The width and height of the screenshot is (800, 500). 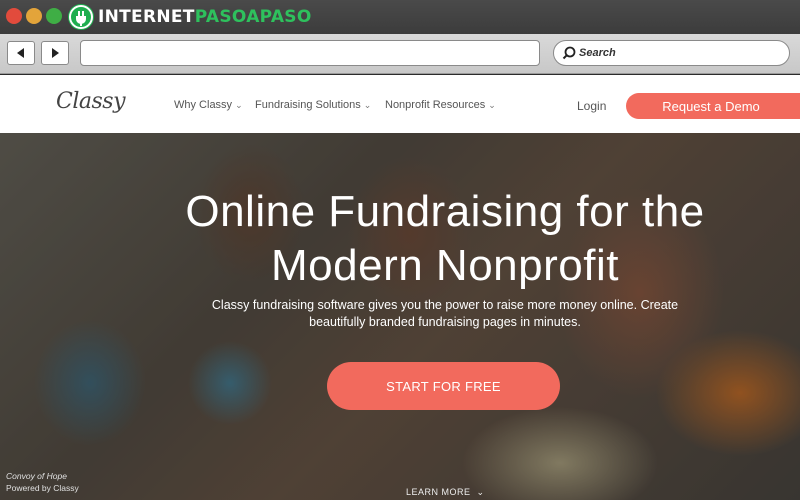 I want to click on close-window-button, so click(x=14, y=16).